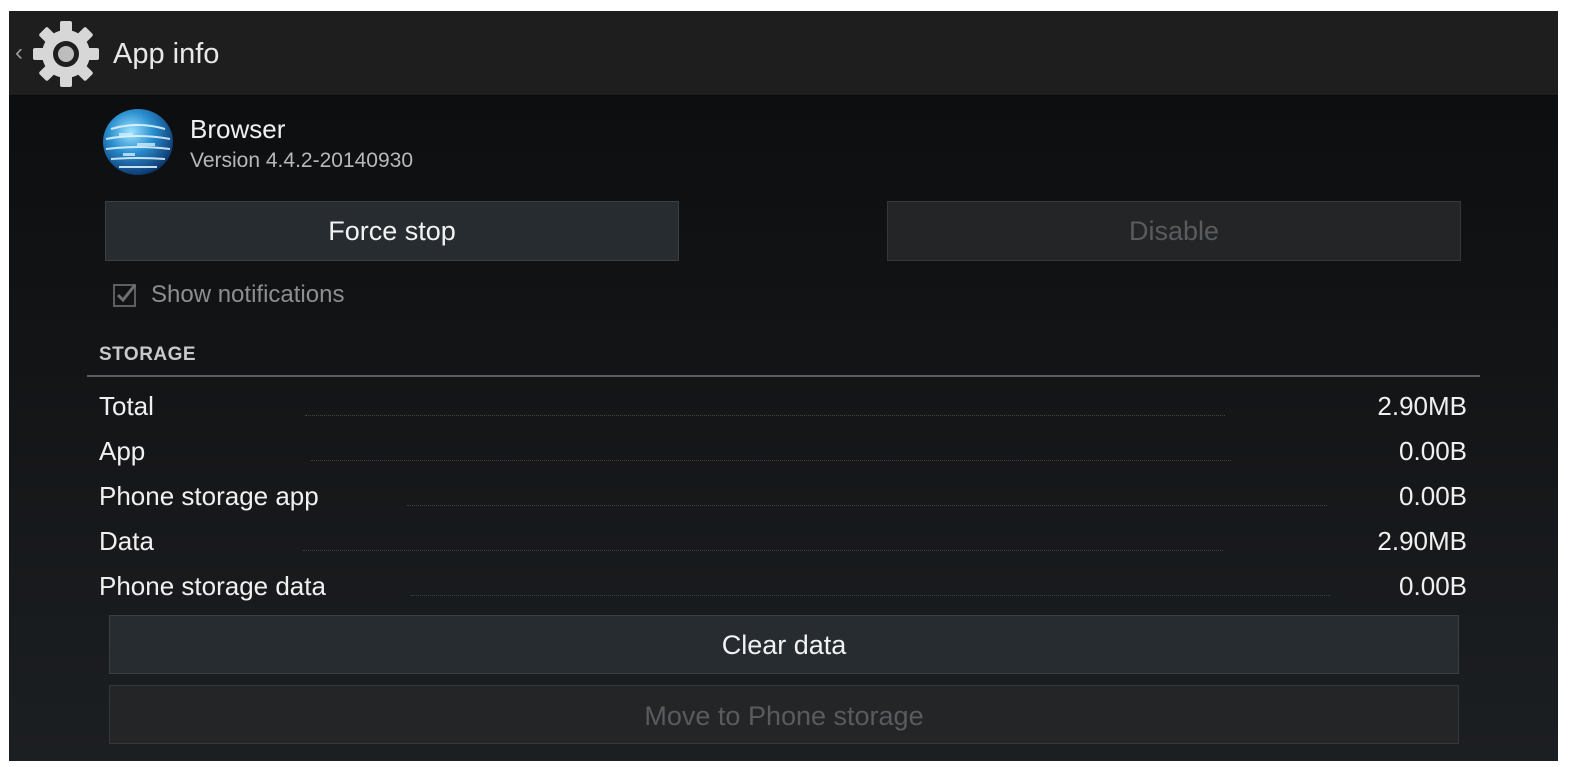 This screenshot has width=1578, height=767. What do you see at coordinates (783, 586) in the screenshot?
I see `storage-row-phone-storage-data: Phone storage data 0.00B` at bounding box center [783, 586].